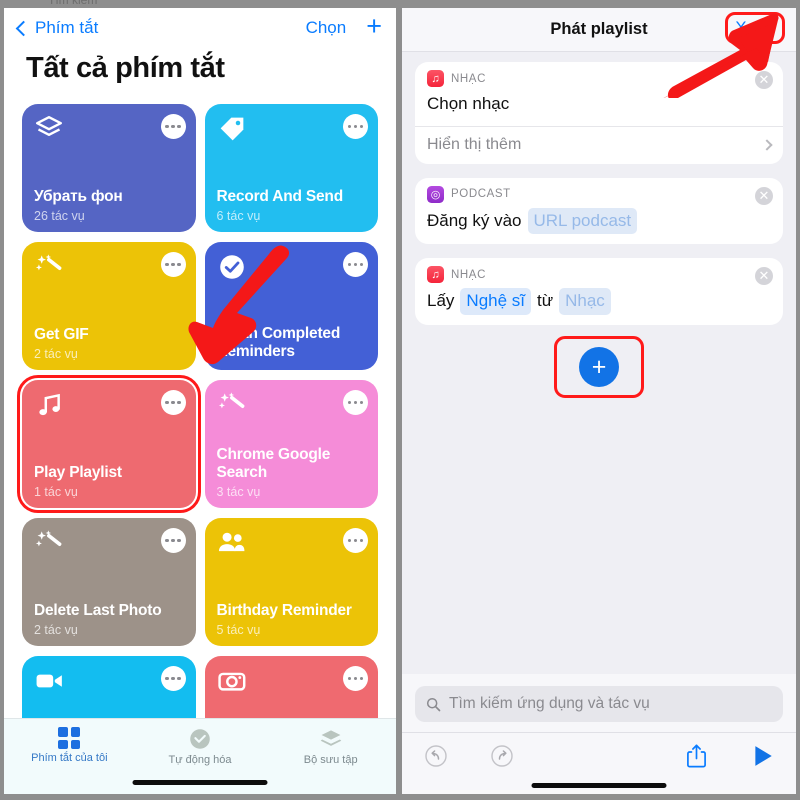  I want to click on shortcut-card: Play Playlist 1 tác vụ, so click(109, 444).